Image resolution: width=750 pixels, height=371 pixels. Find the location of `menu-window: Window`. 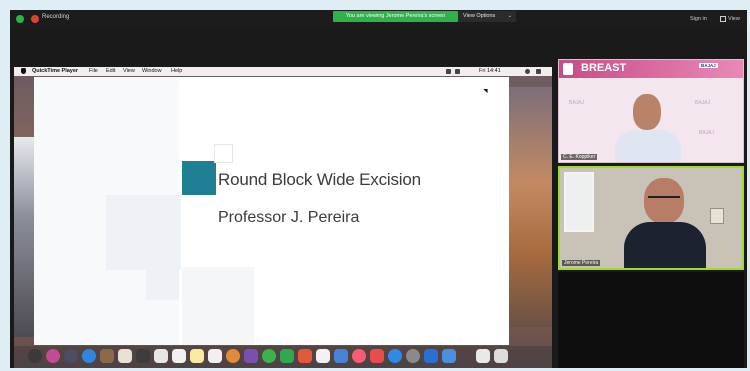

menu-window: Window is located at coordinates (152, 71).